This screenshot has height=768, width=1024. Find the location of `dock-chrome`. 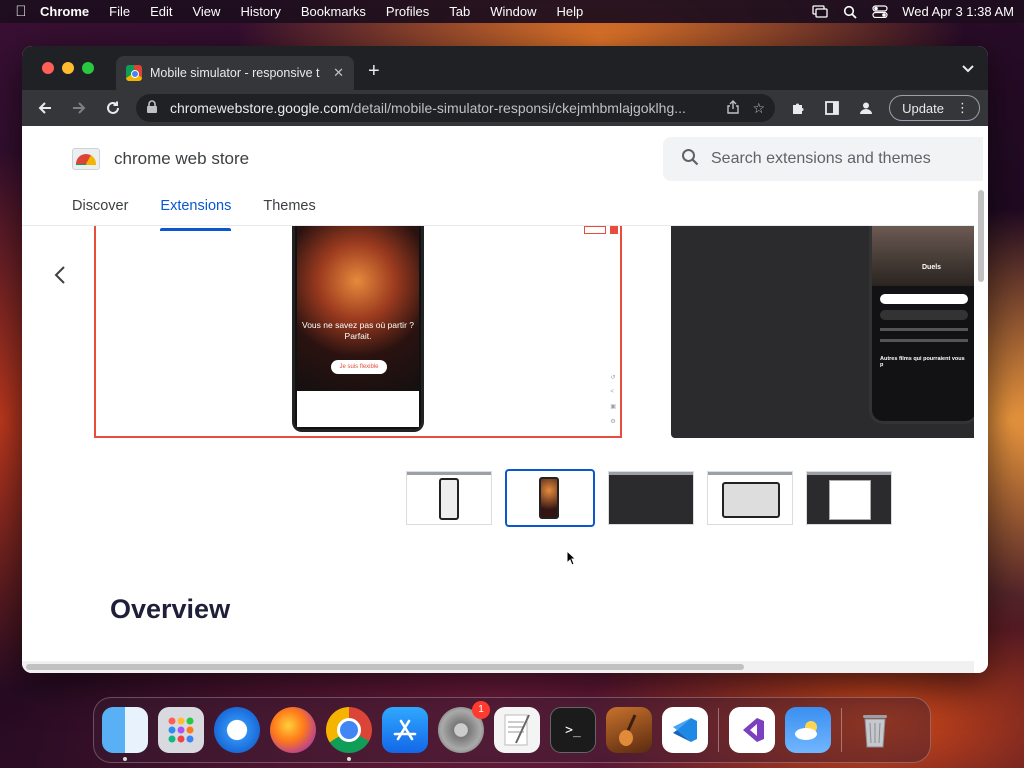

dock-chrome is located at coordinates (349, 734).